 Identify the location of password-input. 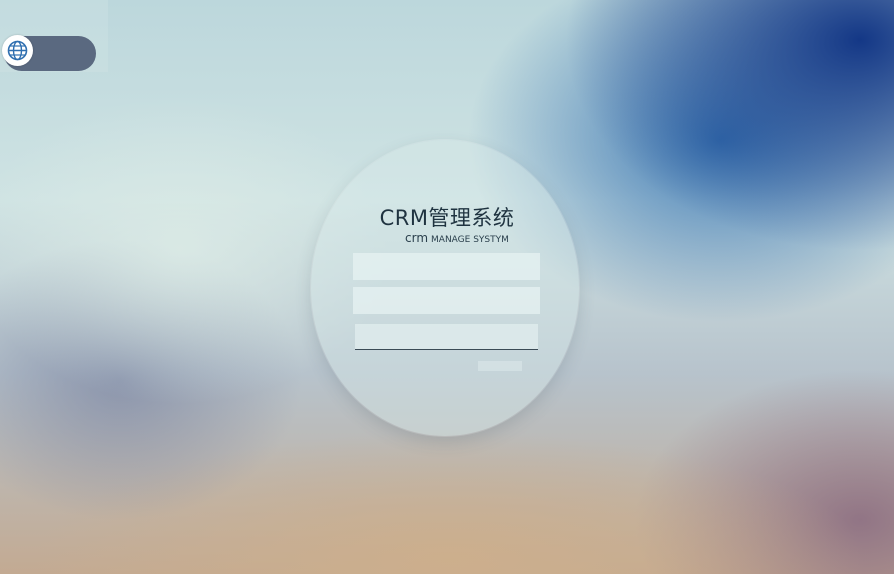
(446, 300).